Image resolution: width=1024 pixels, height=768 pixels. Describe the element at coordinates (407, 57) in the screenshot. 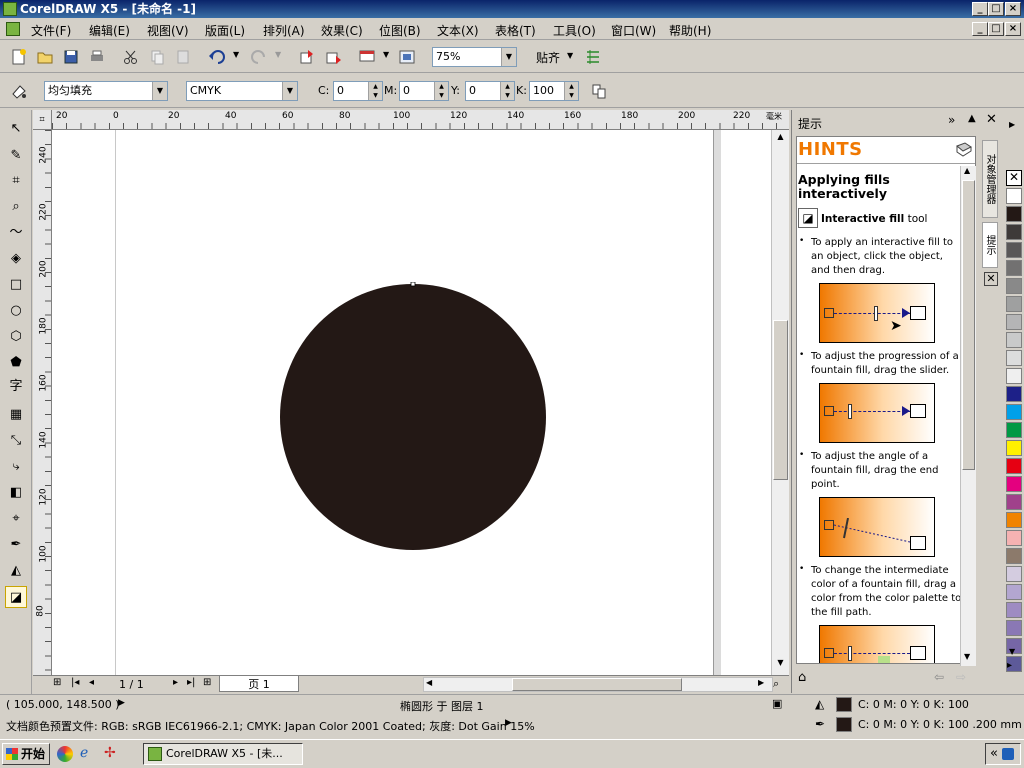

I see `welcome-screen-icon` at that location.